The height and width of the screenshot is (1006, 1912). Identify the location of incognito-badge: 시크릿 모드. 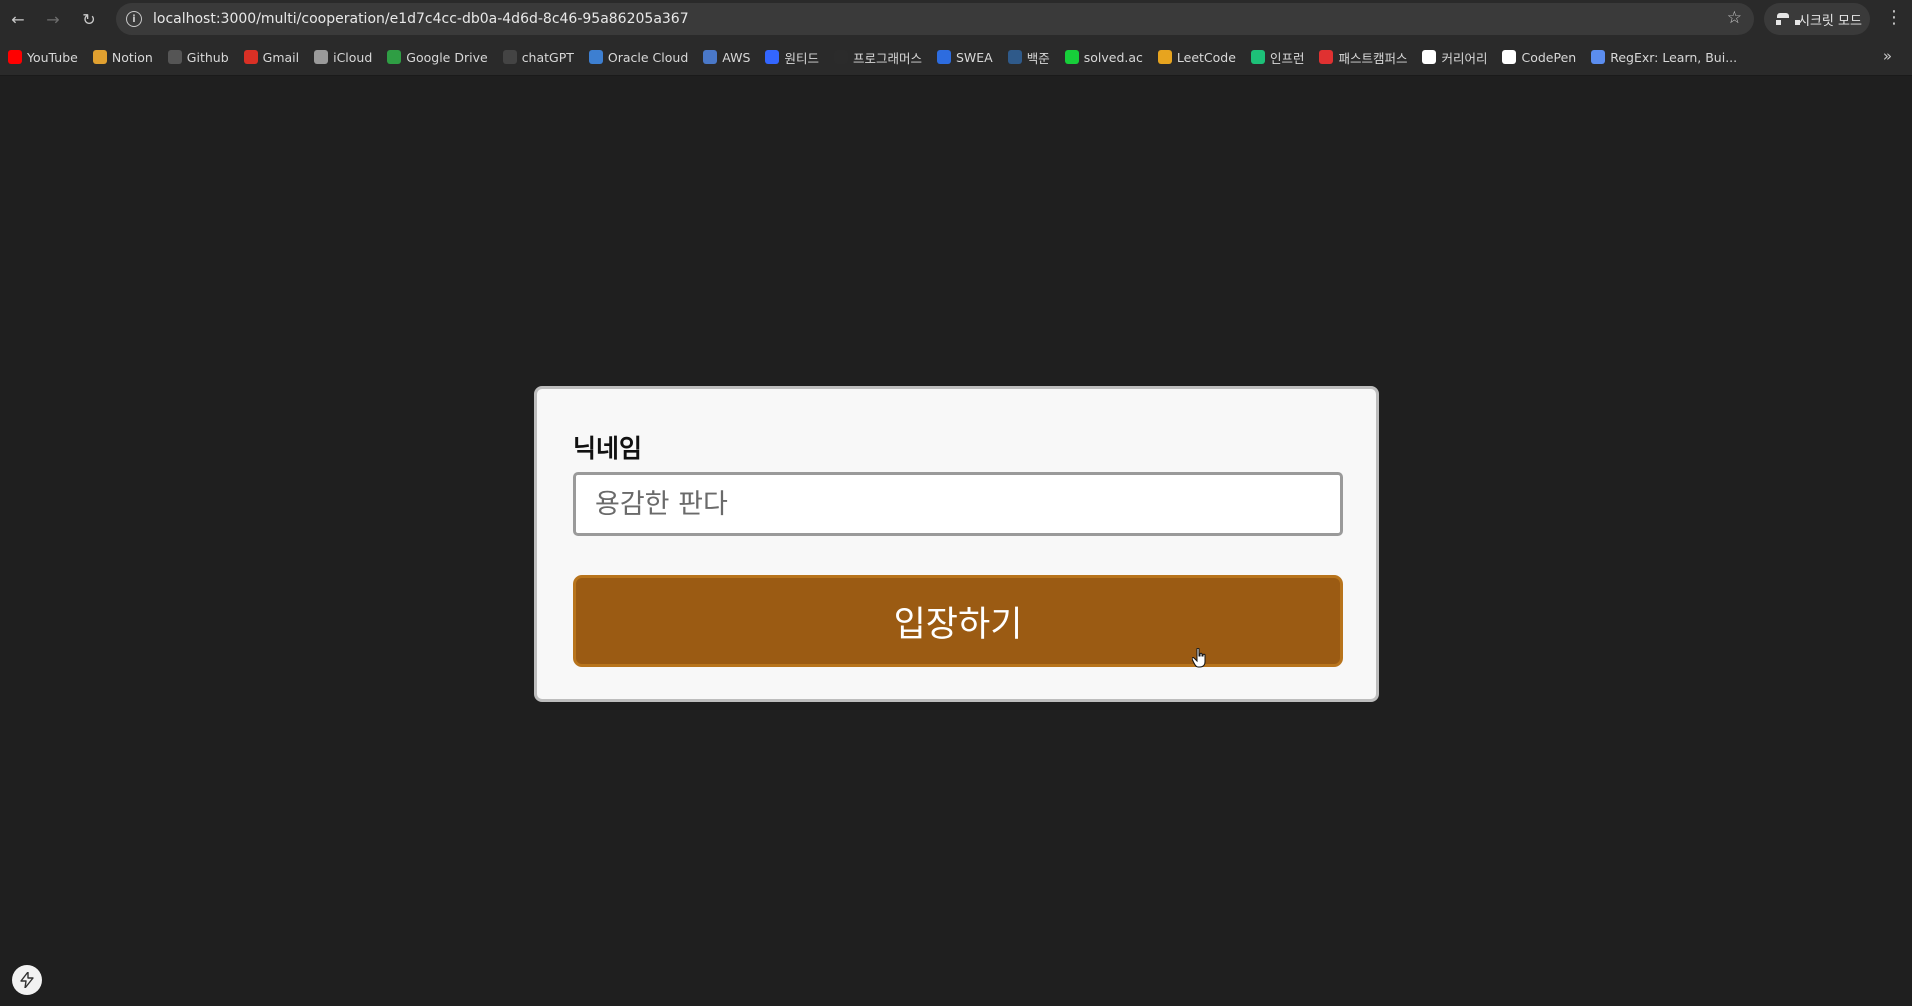
(1817, 19).